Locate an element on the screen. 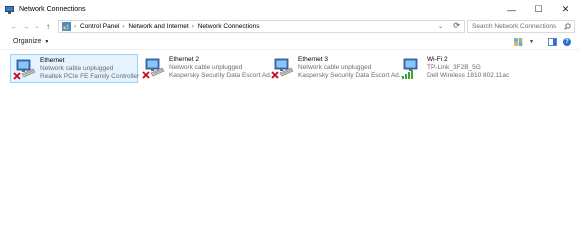 This screenshot has height=245, width=579. command-bar: Organize ▼ ▼ ? is located at coordinates (289, 42).